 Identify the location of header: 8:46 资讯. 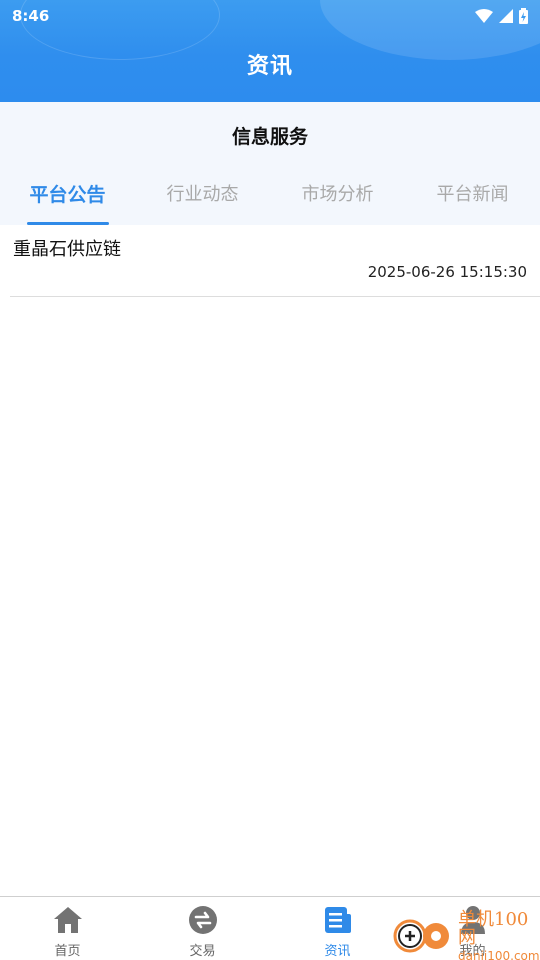
(270, 51).